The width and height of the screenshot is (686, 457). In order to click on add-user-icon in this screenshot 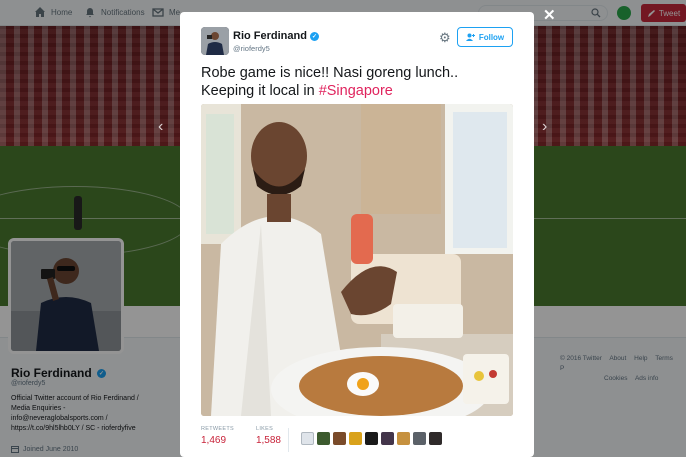, I will do `click(470, 37)`.